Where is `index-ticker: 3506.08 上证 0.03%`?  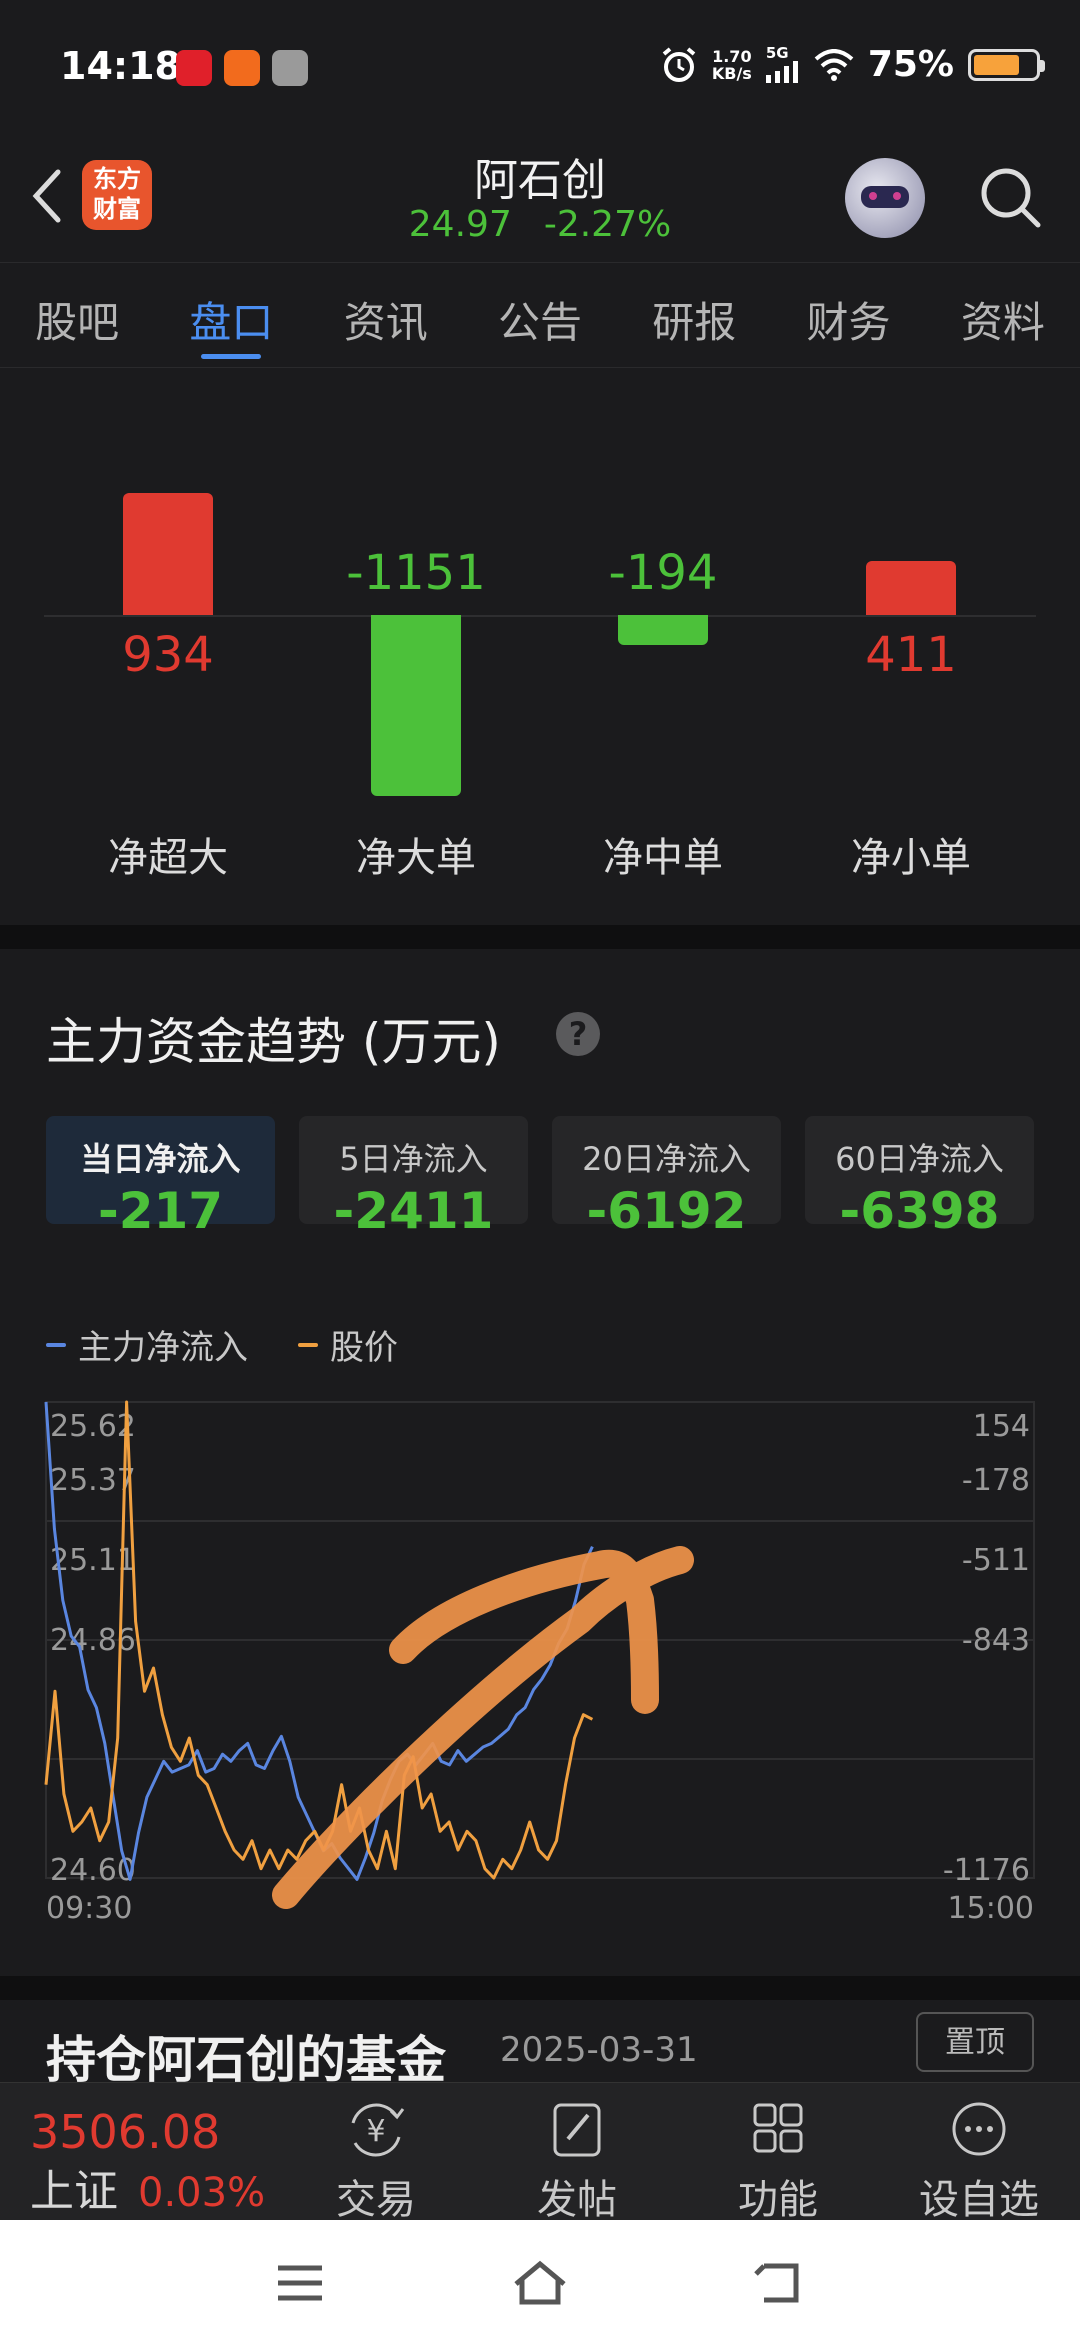
index-ticker: 3506.08 上证 0.03% is located at coordinates (165, 2162).